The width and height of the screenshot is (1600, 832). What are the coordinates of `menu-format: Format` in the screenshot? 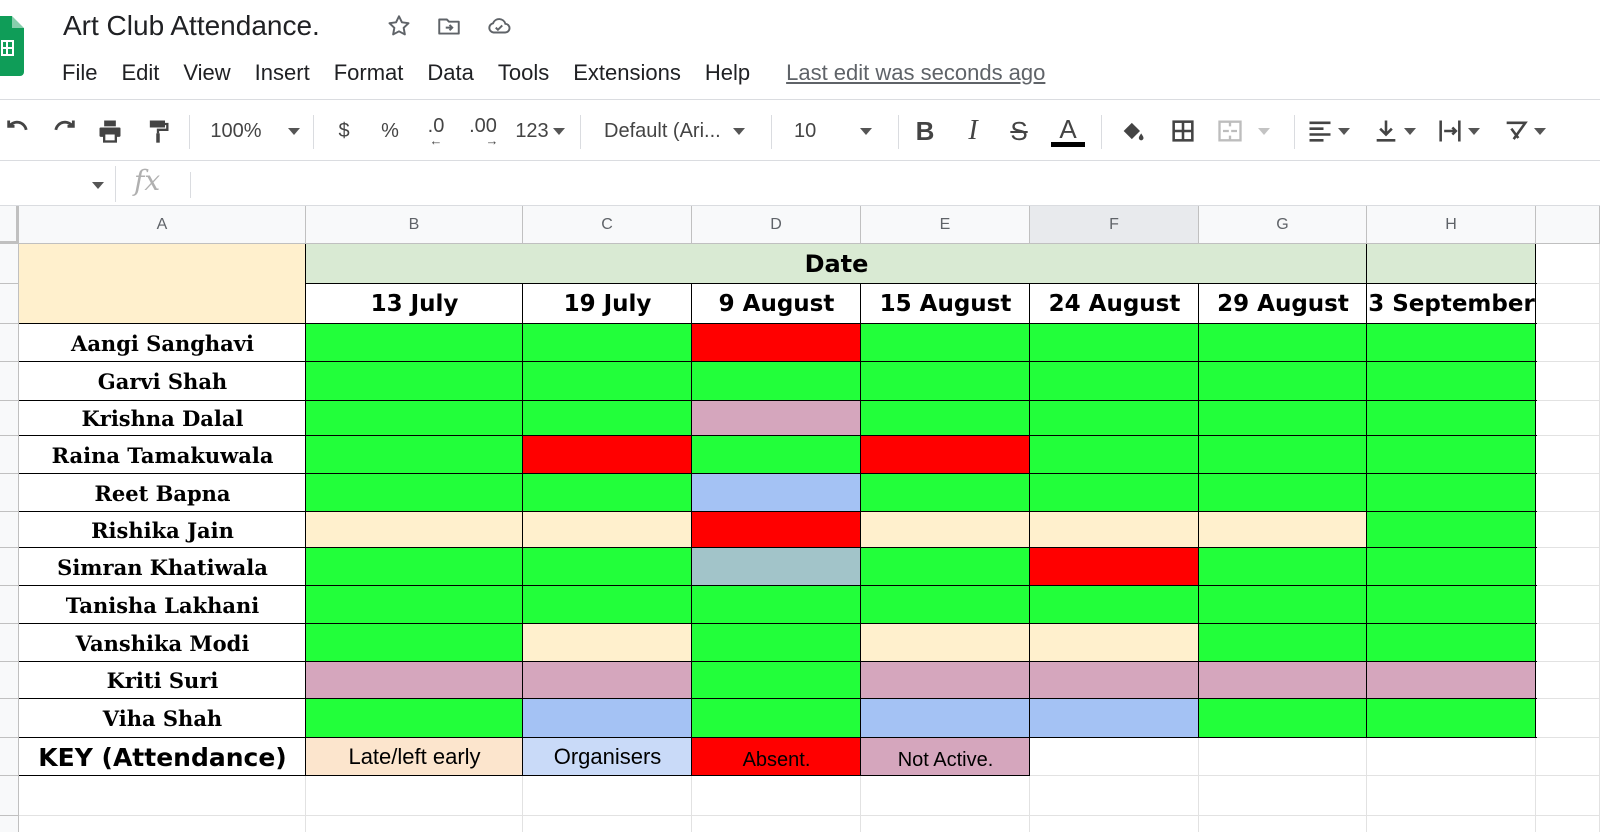 It's located at (369, 73).